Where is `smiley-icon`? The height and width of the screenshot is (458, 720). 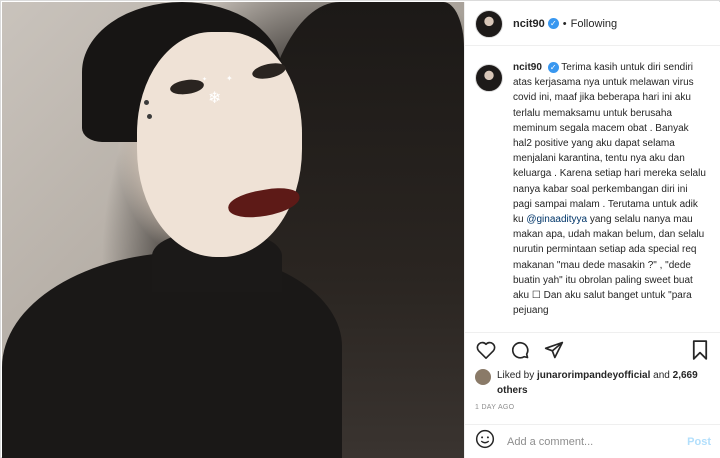 smiley-icon is located at coordinates (485, 441).